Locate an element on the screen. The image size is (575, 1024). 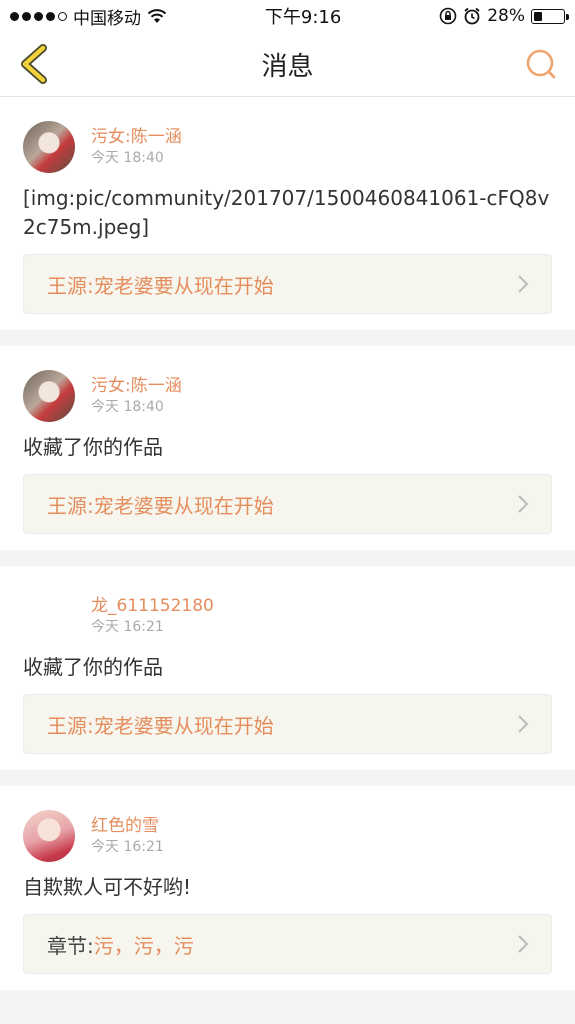
nav-bar: 消息 is located at coordinates (287, 64).